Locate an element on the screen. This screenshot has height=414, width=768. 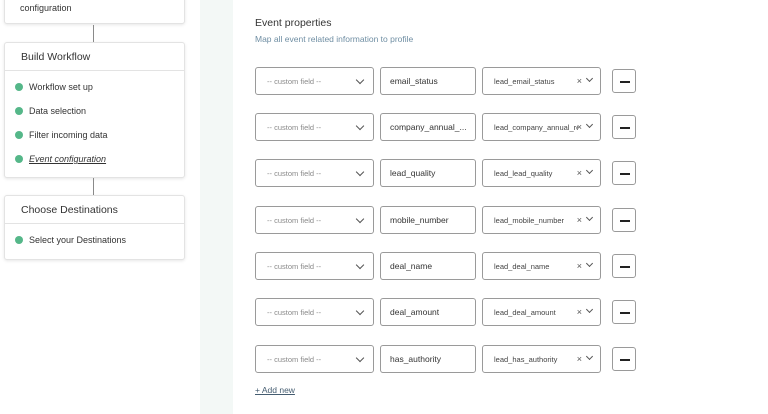
section-title: Event properties is located at coordinates (293, 23).